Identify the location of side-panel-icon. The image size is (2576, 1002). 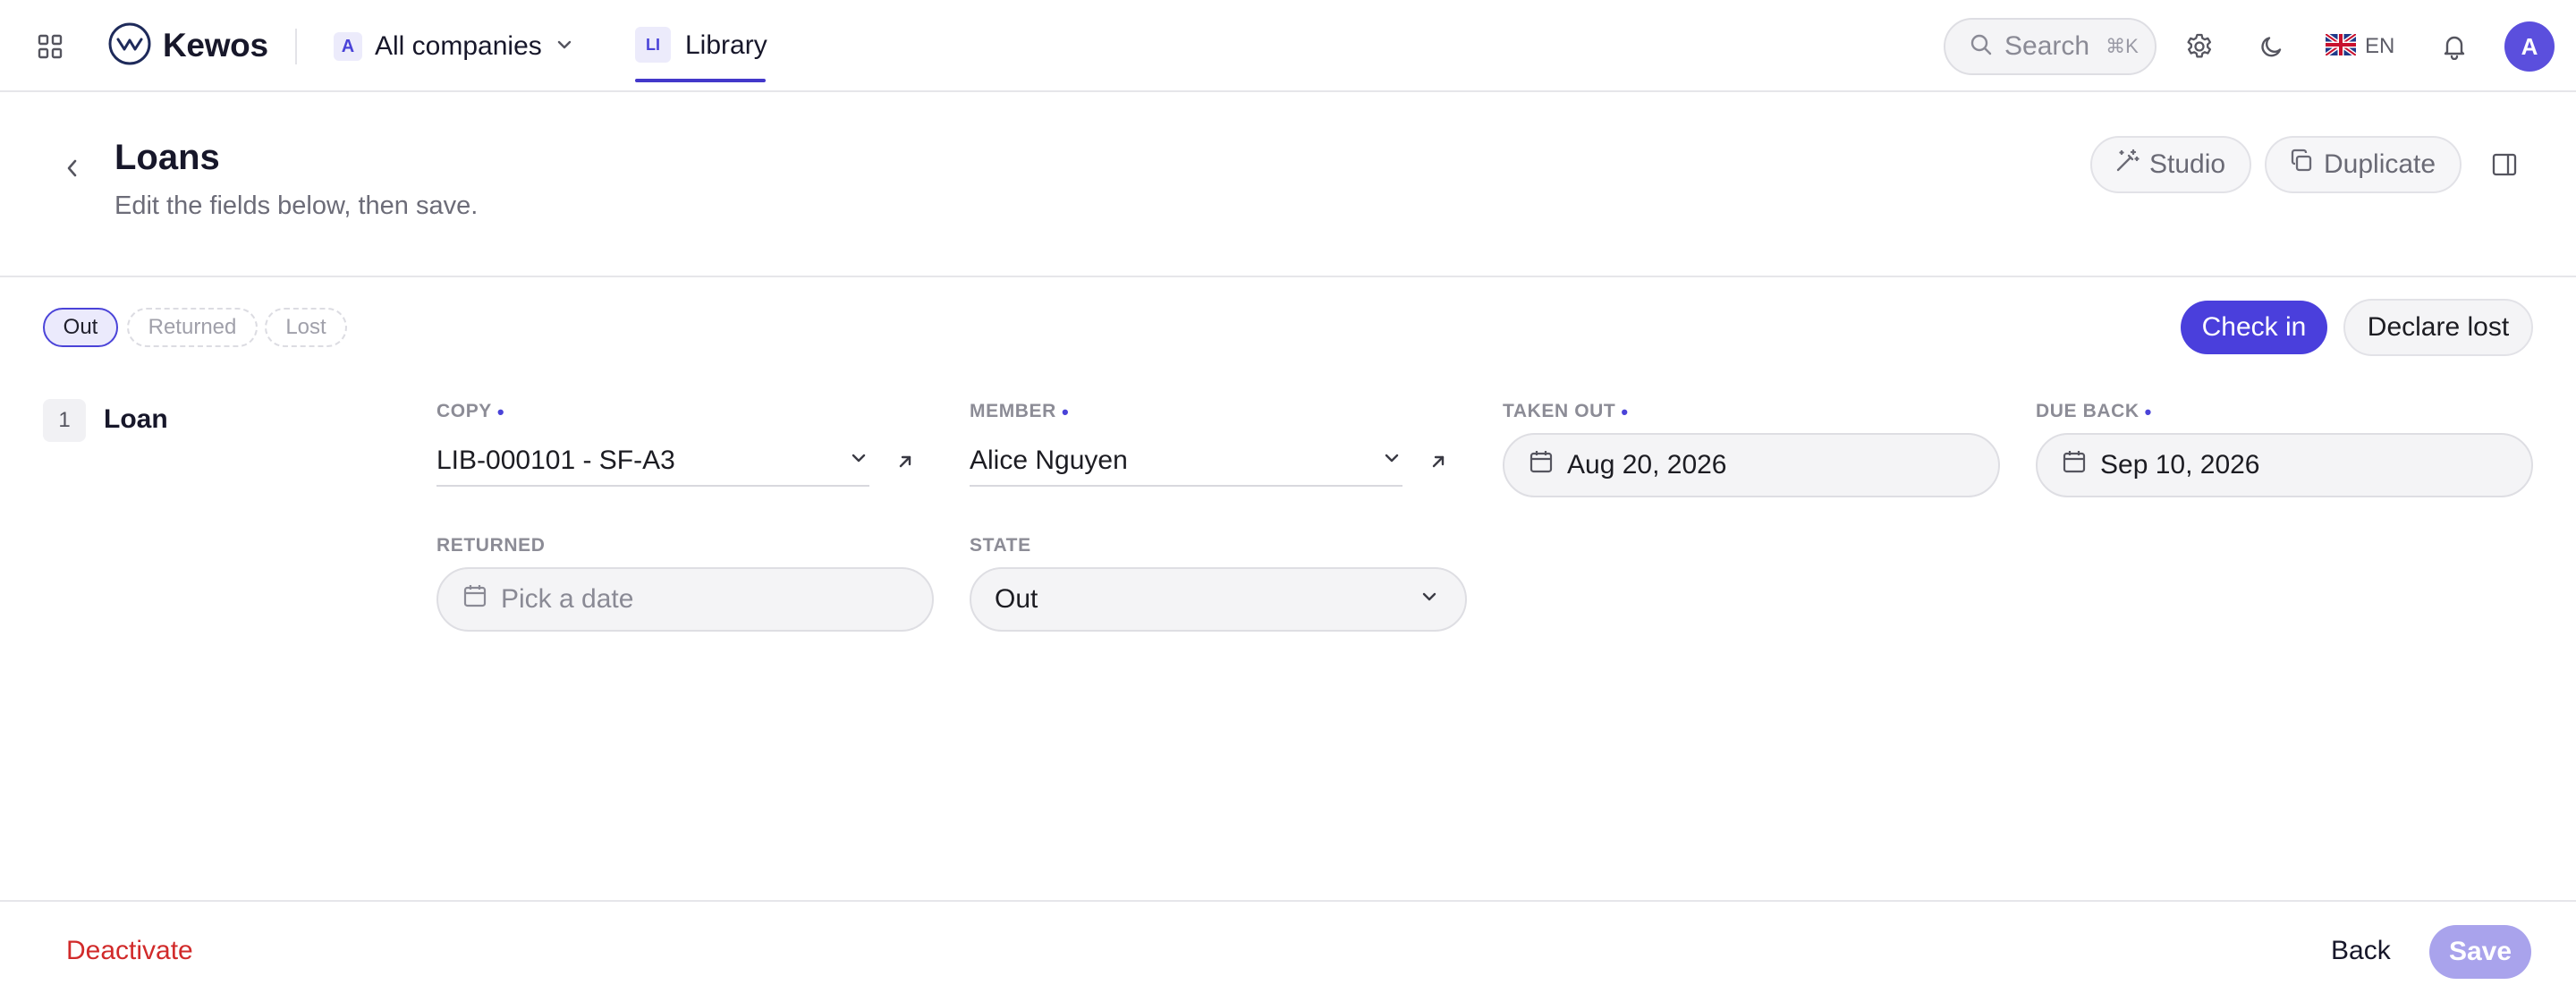
(2504, 165).